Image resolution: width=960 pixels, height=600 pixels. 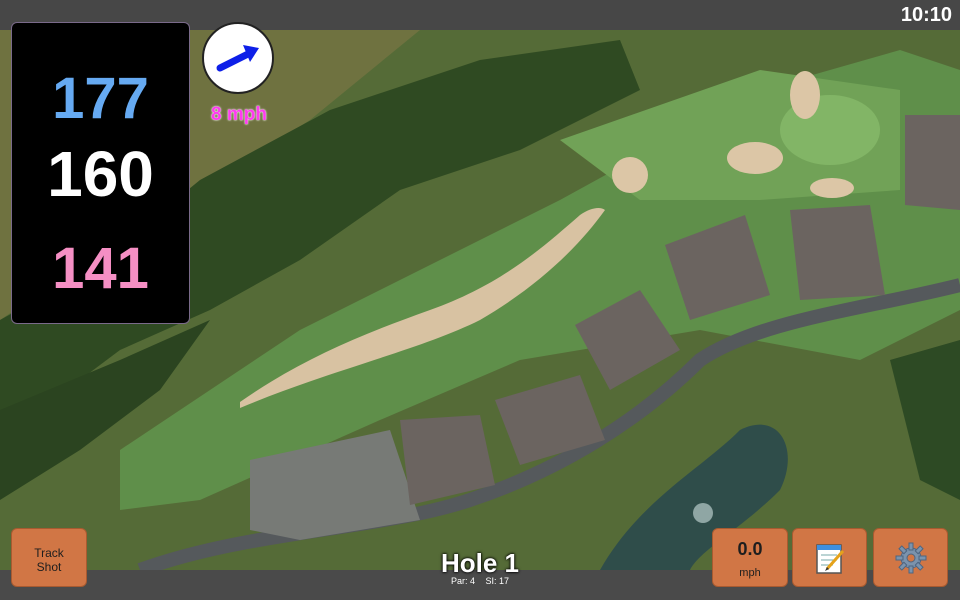 I want to click on arrow-icon, so click(x=237, y=58).